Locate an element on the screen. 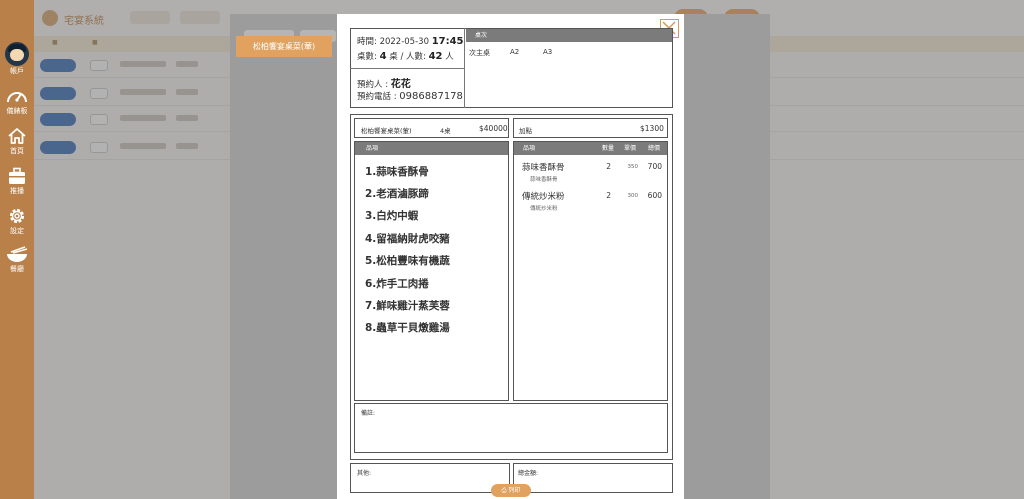 This screenshot has width=1024, height=499. sidebar-item-restaurant: 餐廳 is located at coordinates (17, 260).